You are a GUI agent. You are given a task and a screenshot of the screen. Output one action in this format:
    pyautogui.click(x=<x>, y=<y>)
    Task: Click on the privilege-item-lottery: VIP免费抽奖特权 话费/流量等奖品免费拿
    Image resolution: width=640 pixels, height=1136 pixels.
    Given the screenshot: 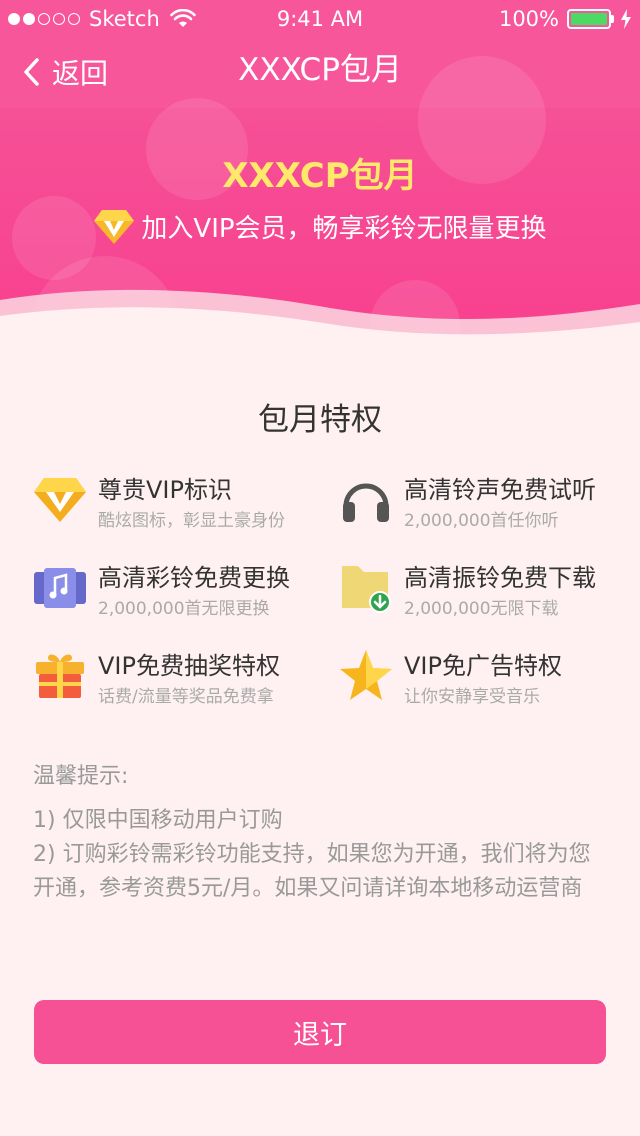 What is the action you would take?
    pyautogui.click(x=182, y=678)
    